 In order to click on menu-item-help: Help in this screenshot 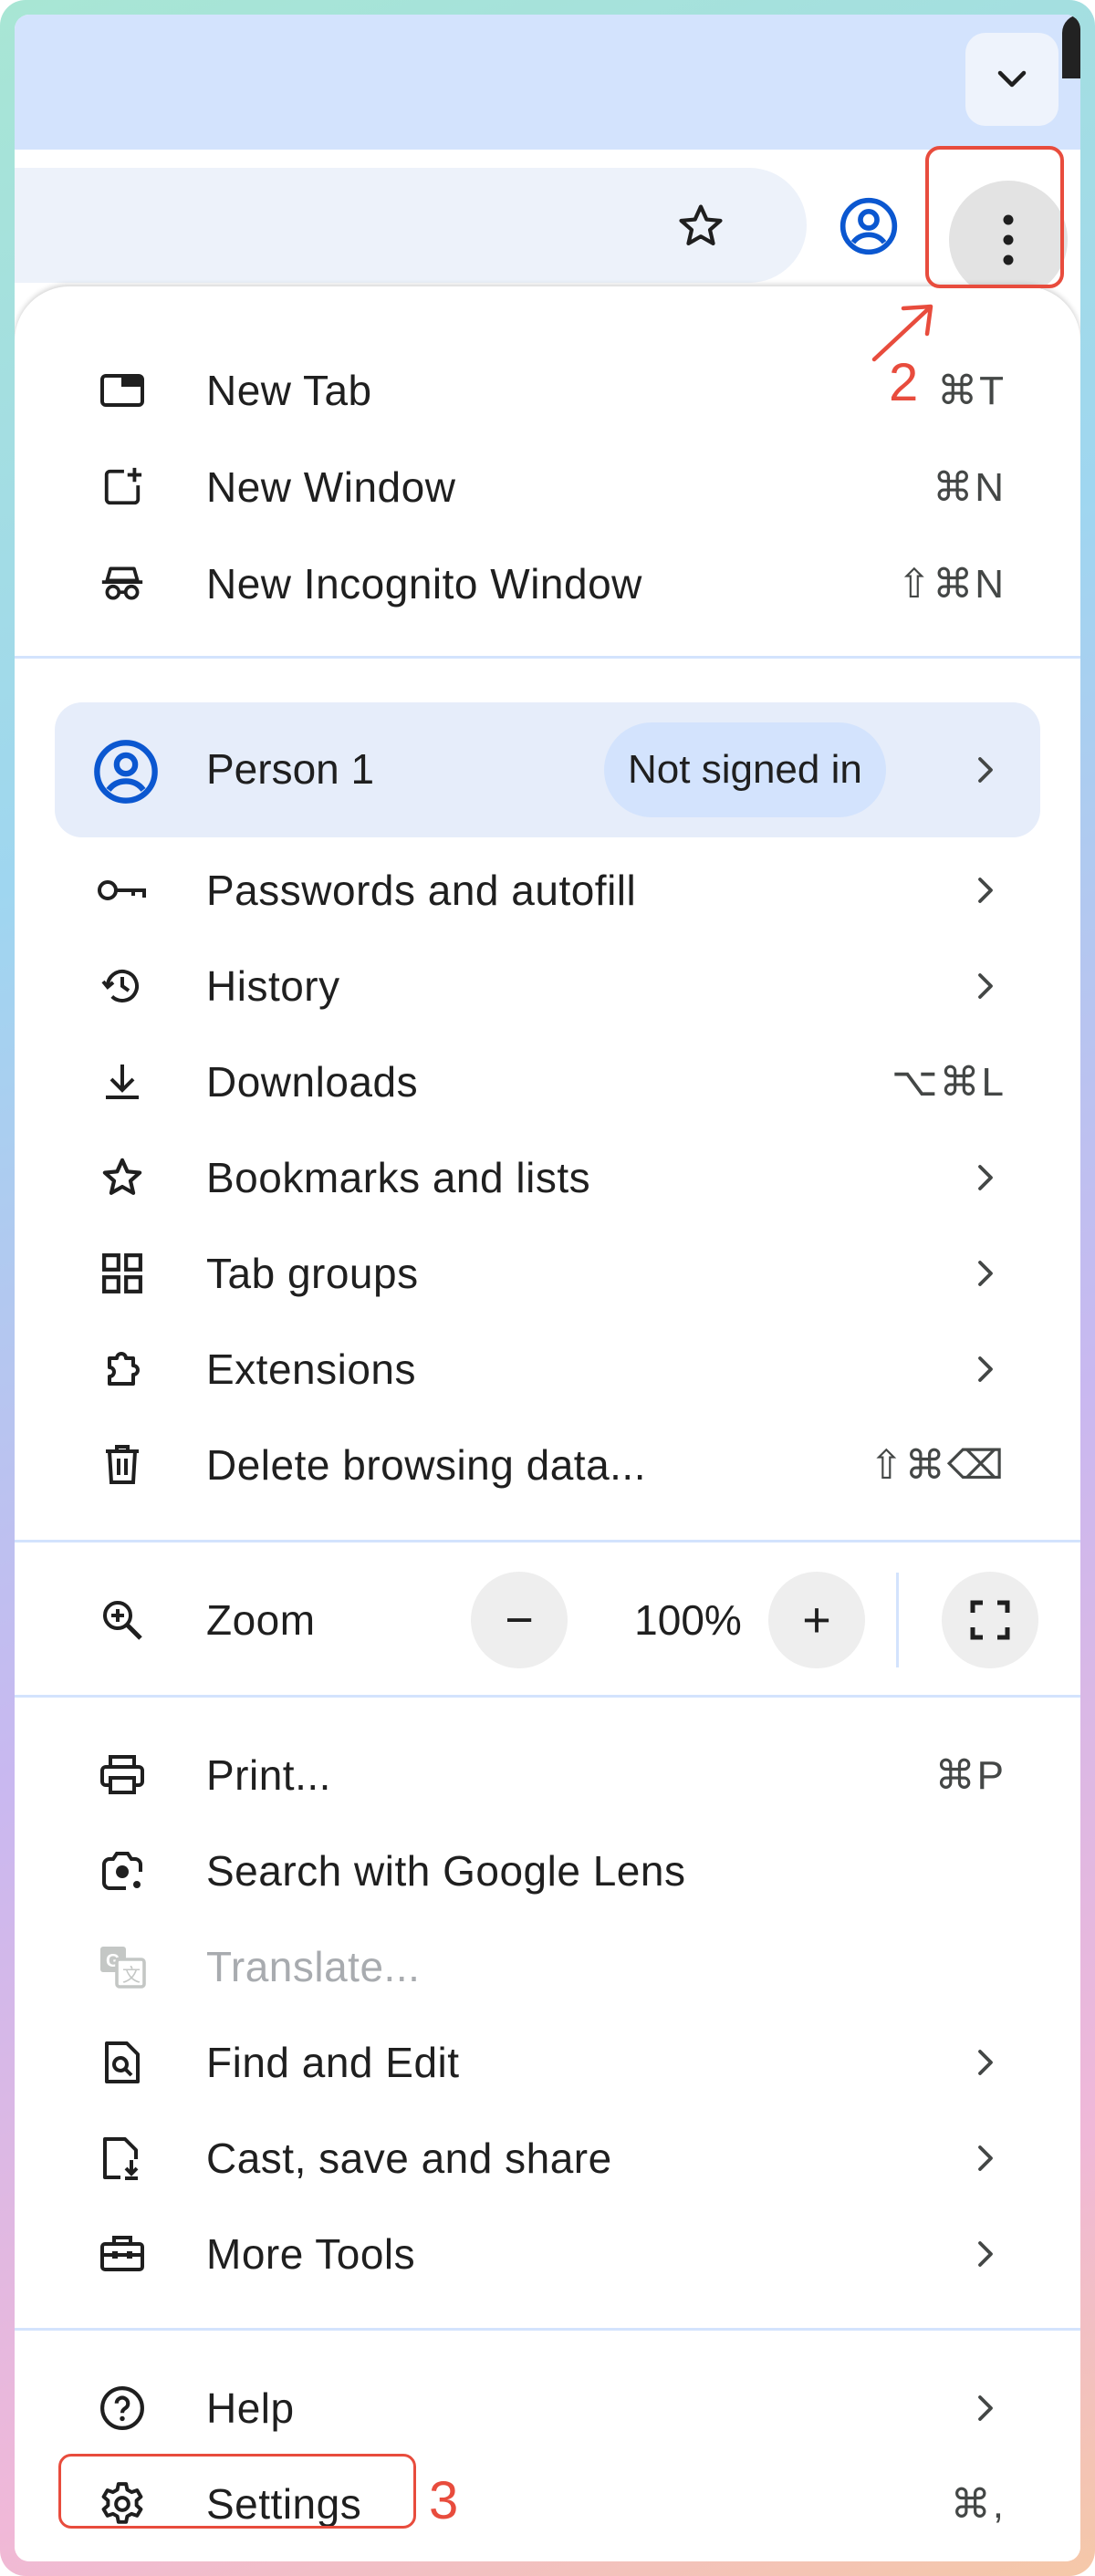, I will do `click(547, 2408)`.